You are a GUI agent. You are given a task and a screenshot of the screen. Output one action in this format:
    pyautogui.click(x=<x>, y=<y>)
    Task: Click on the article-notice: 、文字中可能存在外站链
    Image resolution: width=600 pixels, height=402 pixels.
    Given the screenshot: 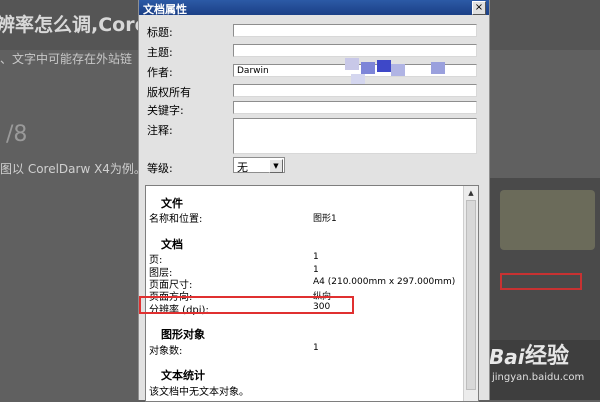 What is the action you would take?
    pyautogui.click(x=66, y=59)
    